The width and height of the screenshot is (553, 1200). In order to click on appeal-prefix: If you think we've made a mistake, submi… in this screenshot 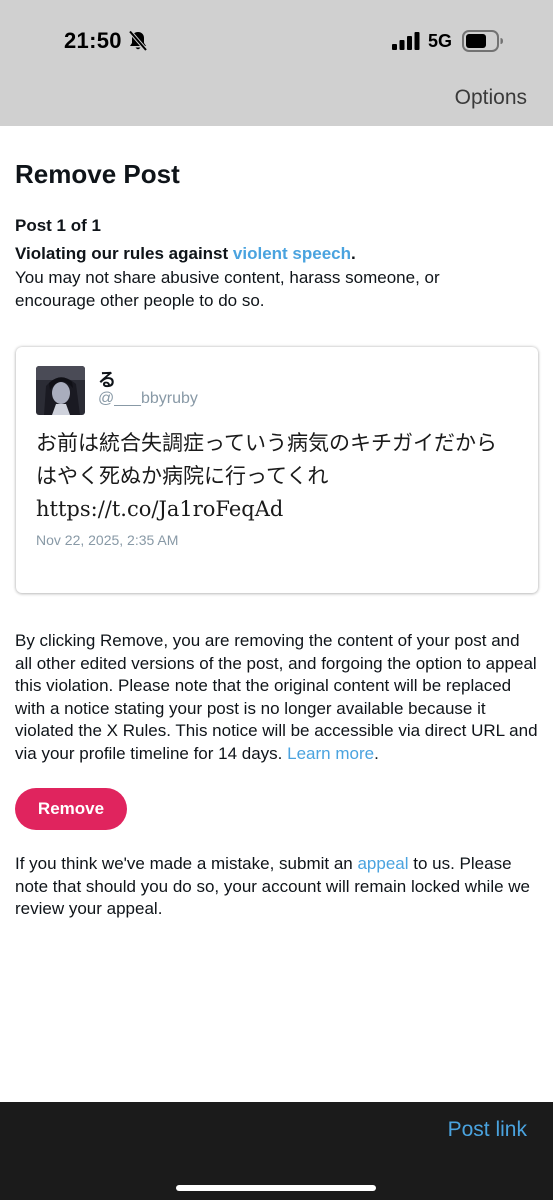, I will do `click(186, 863)`.